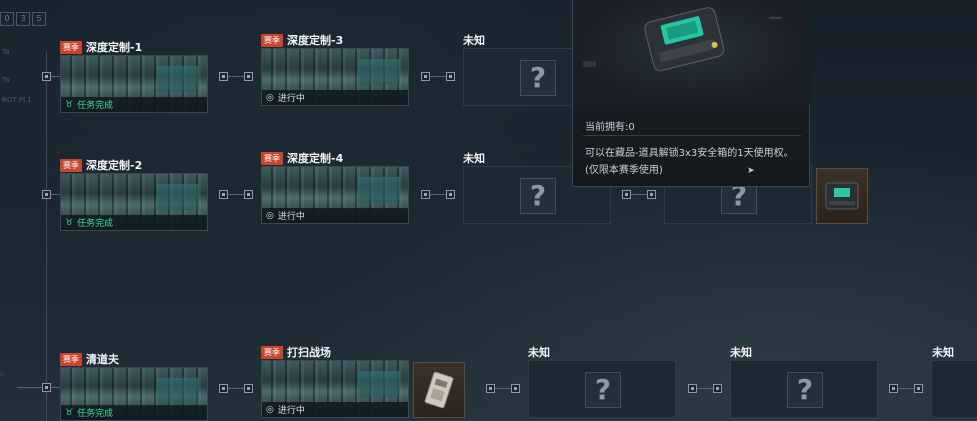  I want to click on tab: 5, so click(39, 19).